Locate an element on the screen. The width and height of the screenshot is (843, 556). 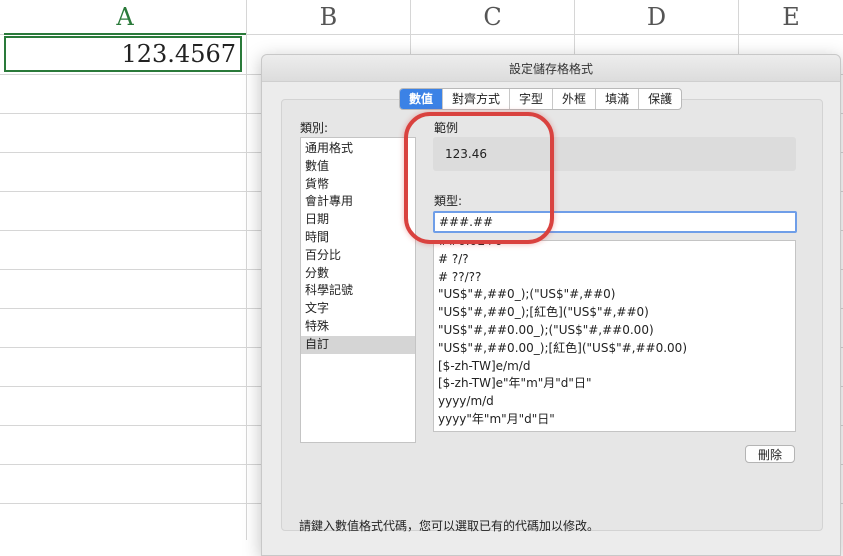
category-label: 類別: is located at coordinates (314, 128).